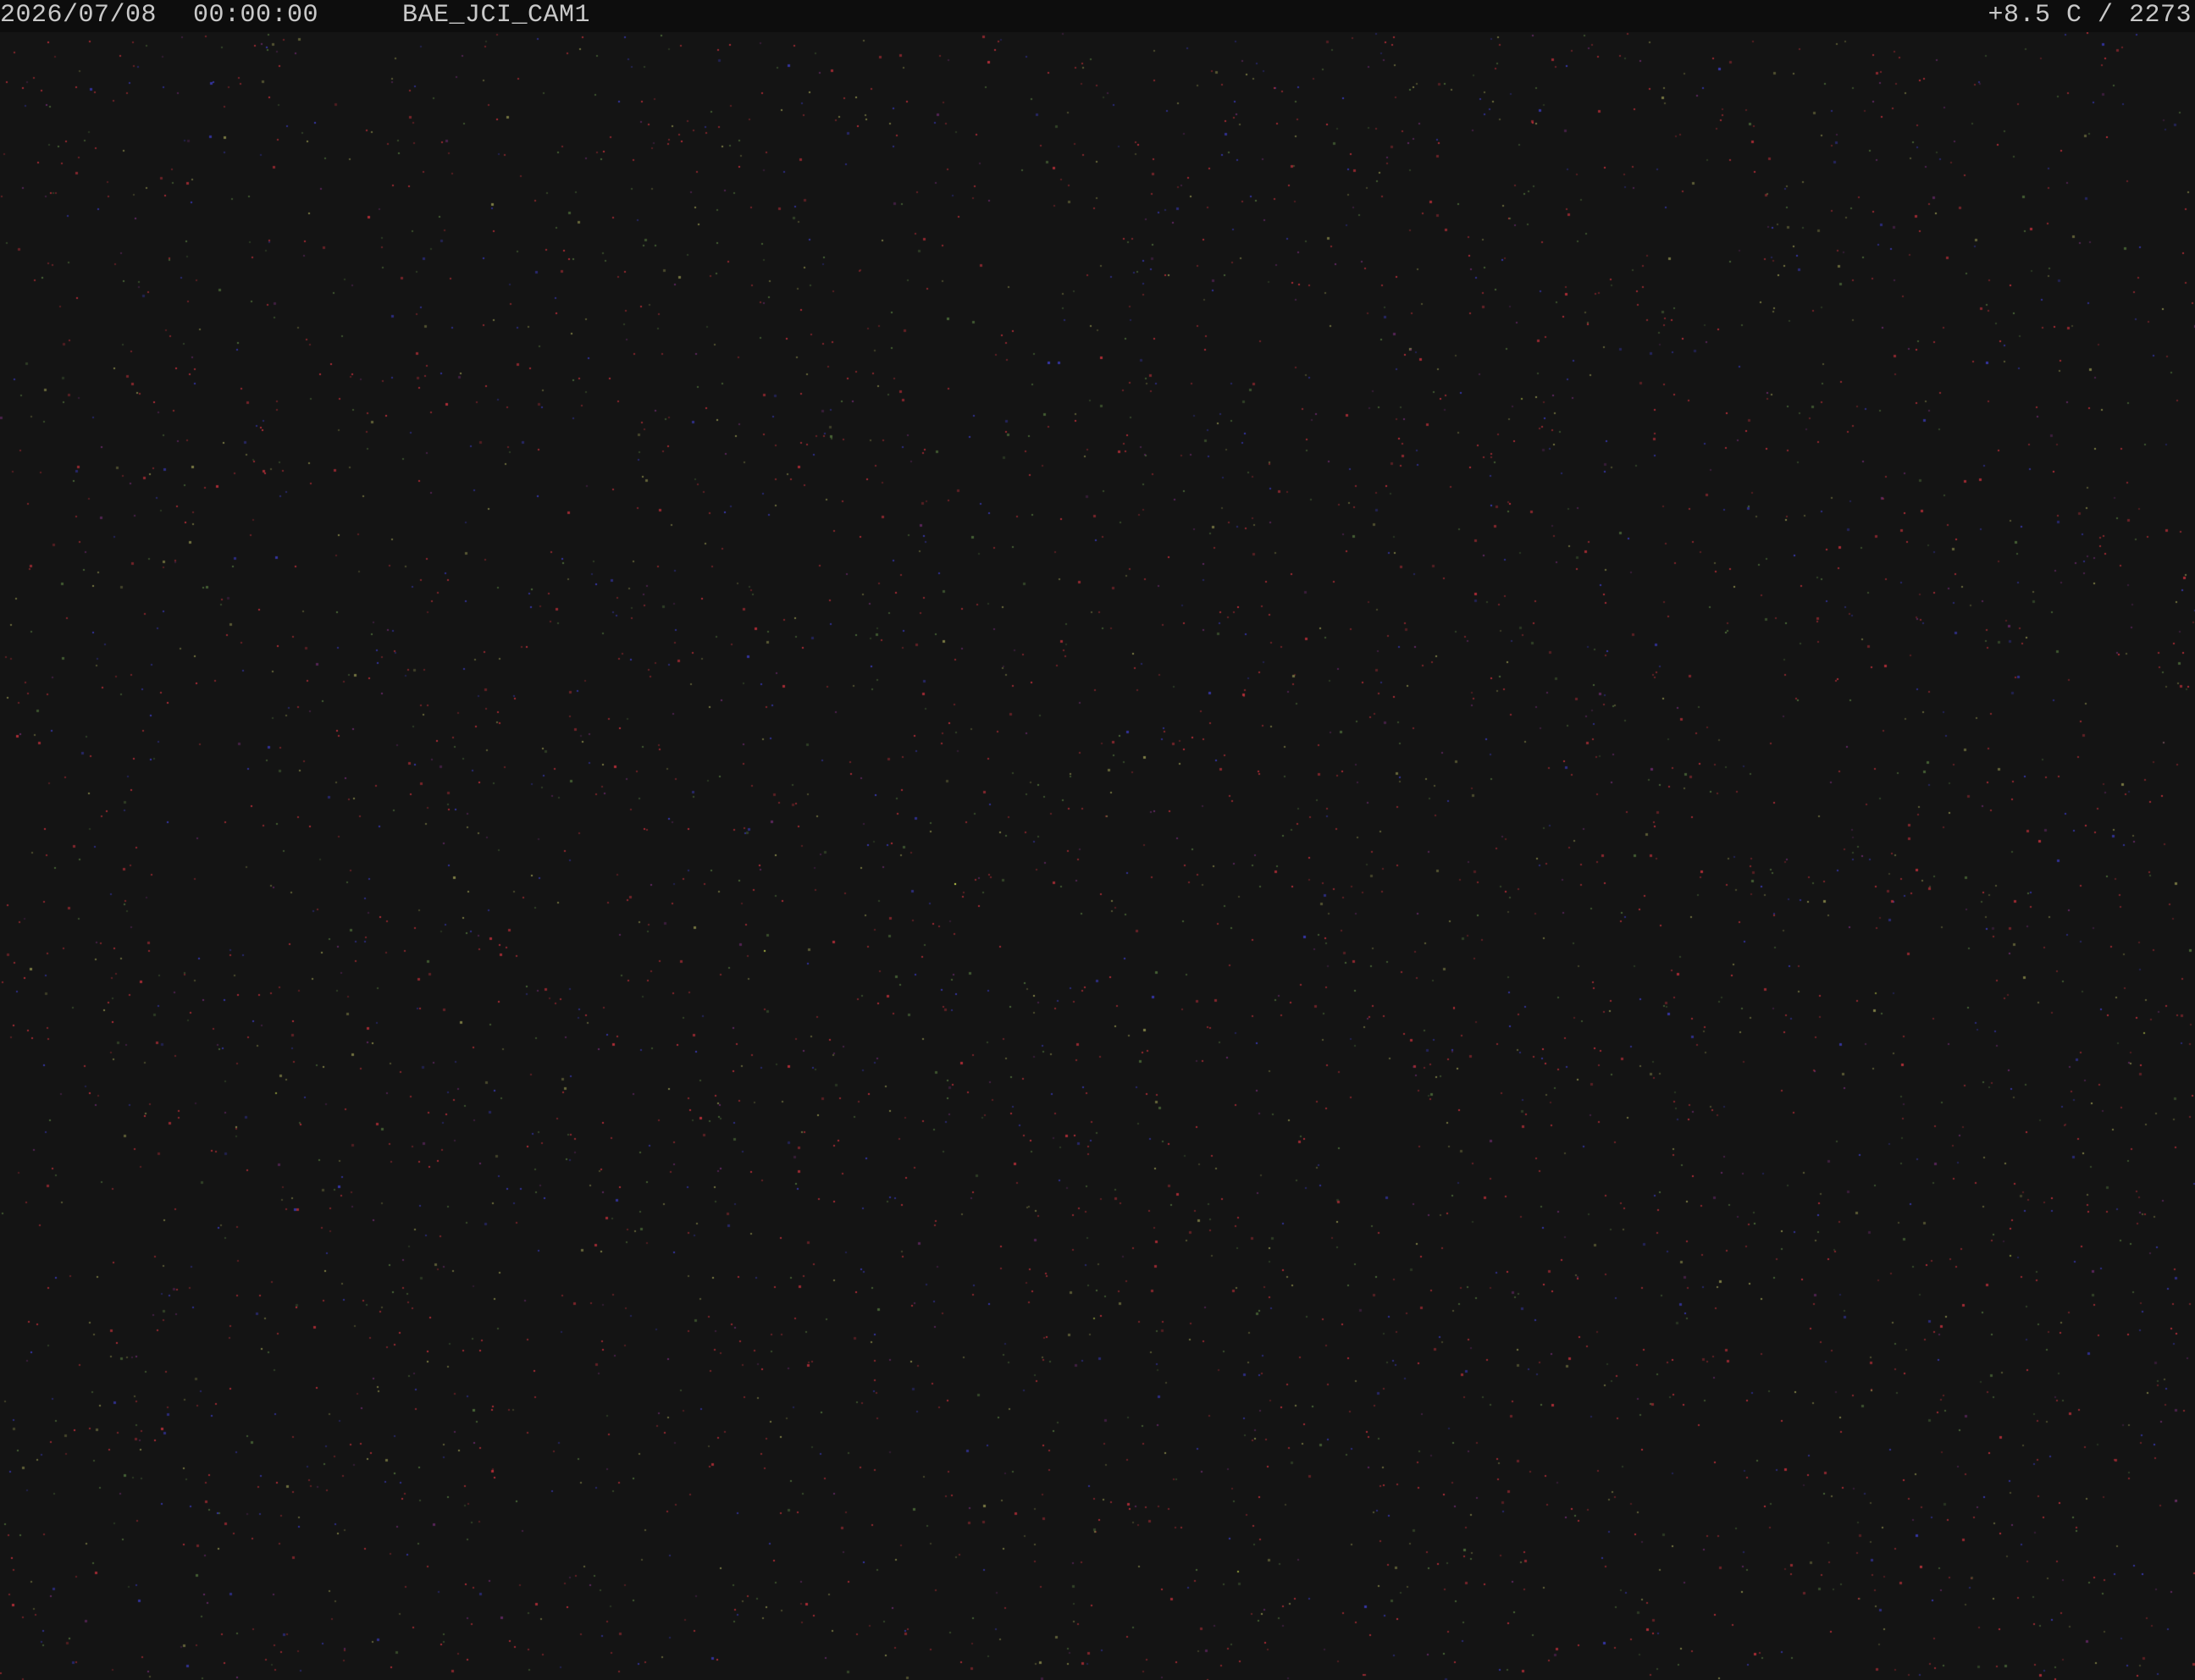 This screenshot has height=1680, width=2195. What do you see at coordinates (79, 15) in the screenshot?
I see `overlay-date: 2026/07/08` at bounding box center [79, 15].